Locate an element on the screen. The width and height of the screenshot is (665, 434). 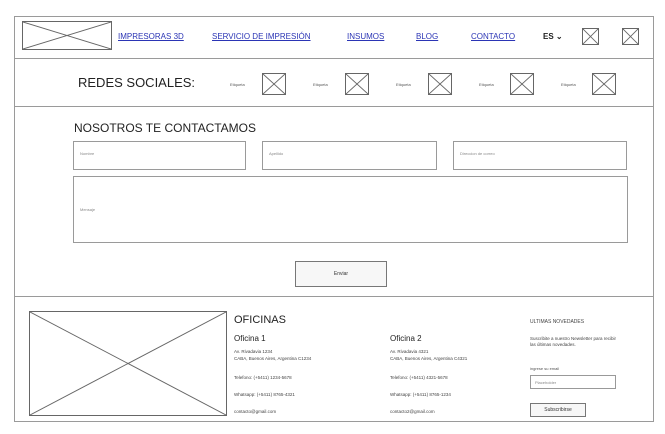
office-1-address-line-1: Av. Rivadavia 1234 is located at coordinates (253, 351).